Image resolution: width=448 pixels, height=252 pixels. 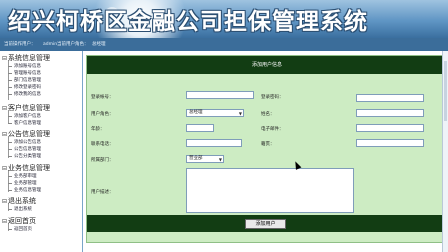 I want to click on sidebar-item-business-info: 业务信息管理, so click(x=24, y=190).